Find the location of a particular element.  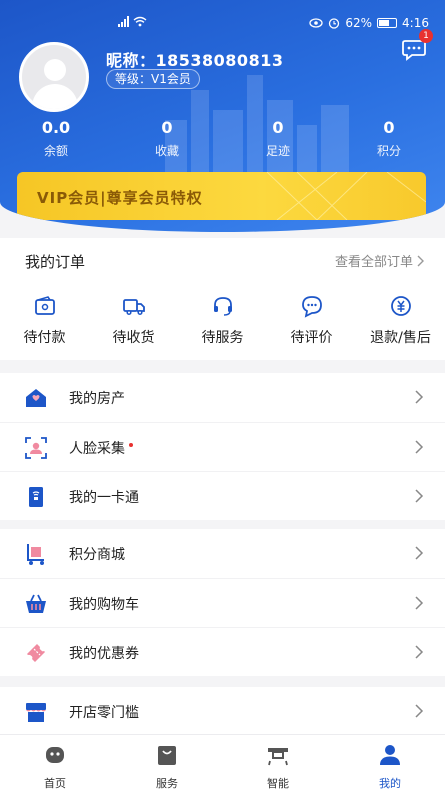

order-label: 退款/售后 is located at coordinates (400, 338).